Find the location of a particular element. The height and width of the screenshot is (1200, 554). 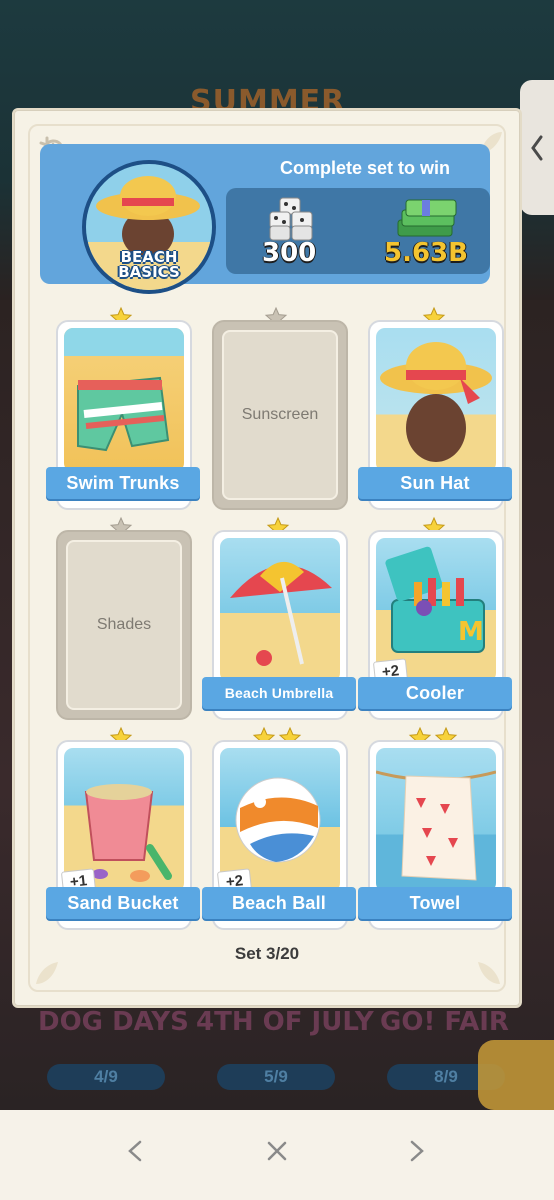

card-label: Sunscreen is located at coordinates (280, 415).